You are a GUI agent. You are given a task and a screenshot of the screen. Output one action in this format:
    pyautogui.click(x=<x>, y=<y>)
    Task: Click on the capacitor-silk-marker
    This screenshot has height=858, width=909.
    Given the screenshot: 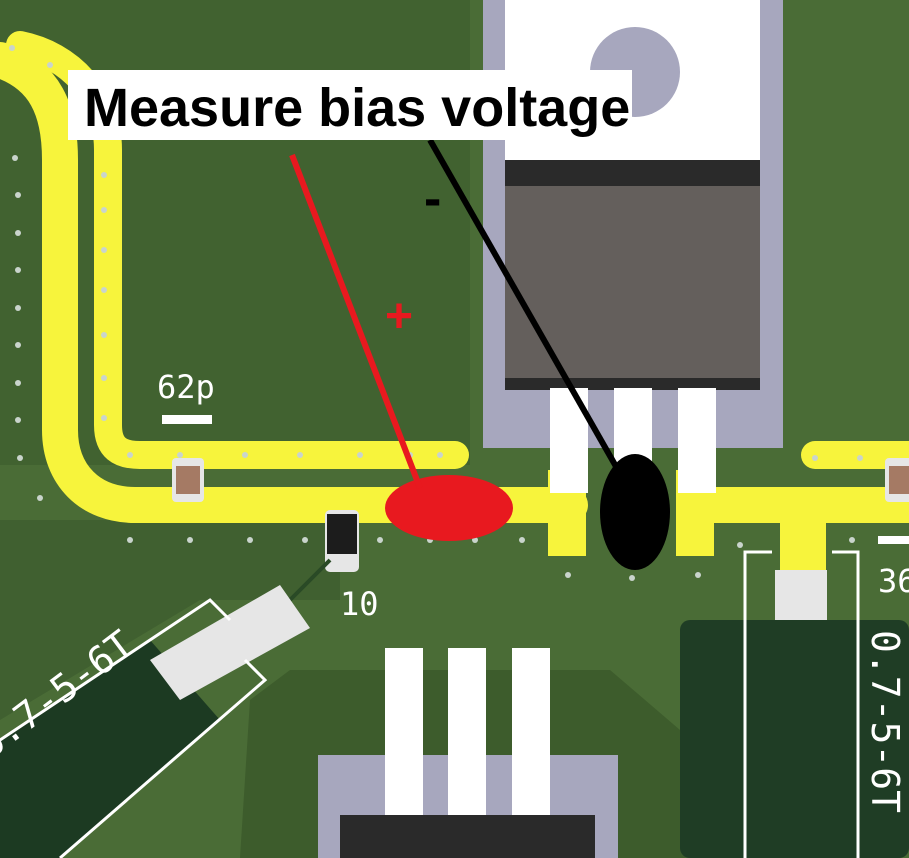 What is the action you would take?
    pyautogui.click(x=187, y=419)
    